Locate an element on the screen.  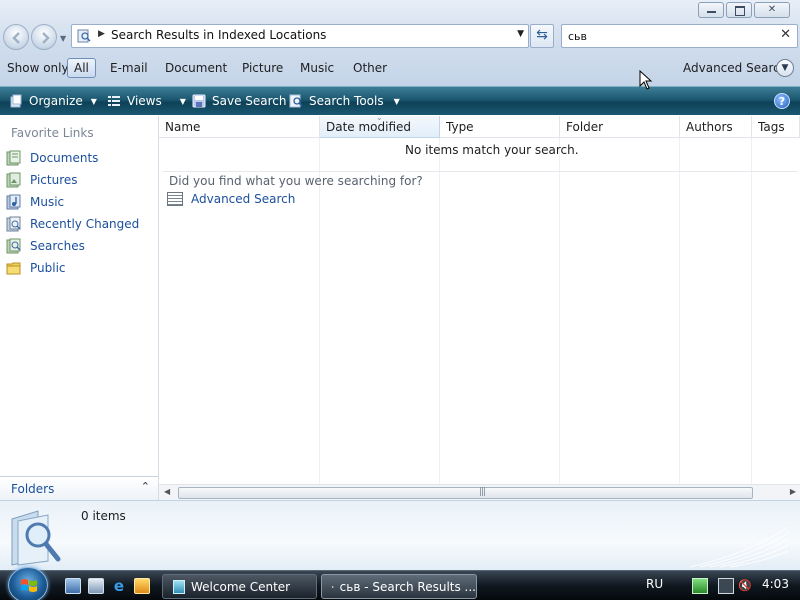
folders-label: Folders is located at coordinates (33, 489).